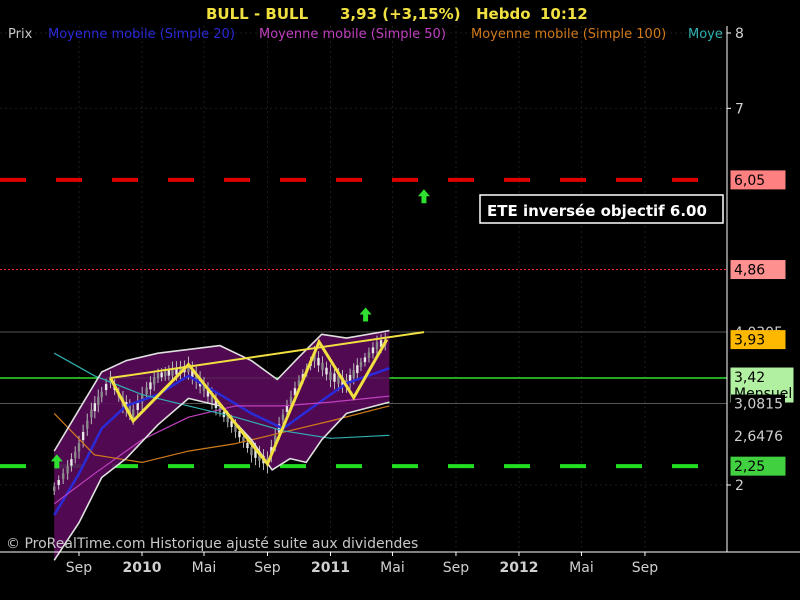 Image resolution: width=800 pixels, height=600 pixels. I want to click on y-tick-label: 2, so click(739, 486).